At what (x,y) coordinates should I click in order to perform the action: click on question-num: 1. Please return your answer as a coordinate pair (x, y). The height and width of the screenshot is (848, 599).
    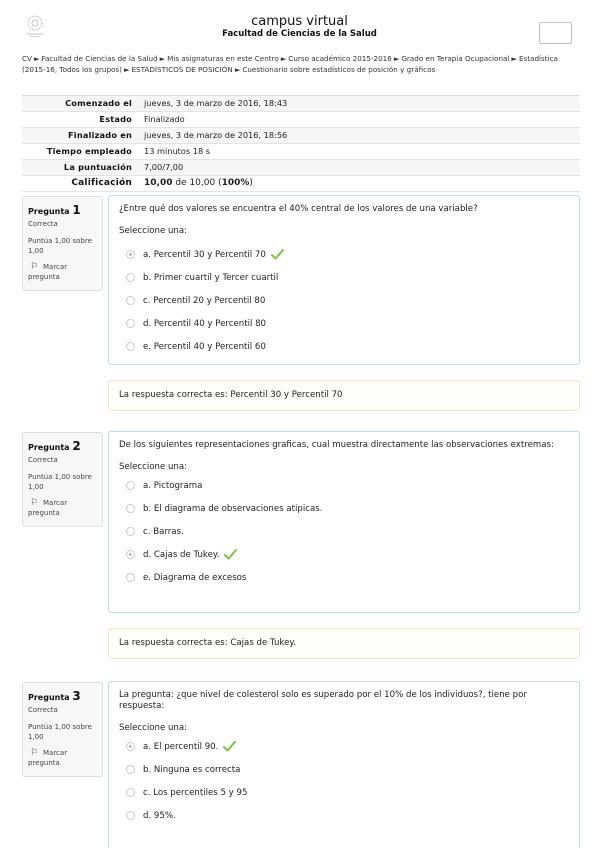
    Looking at the image, I should click on (76, 210).